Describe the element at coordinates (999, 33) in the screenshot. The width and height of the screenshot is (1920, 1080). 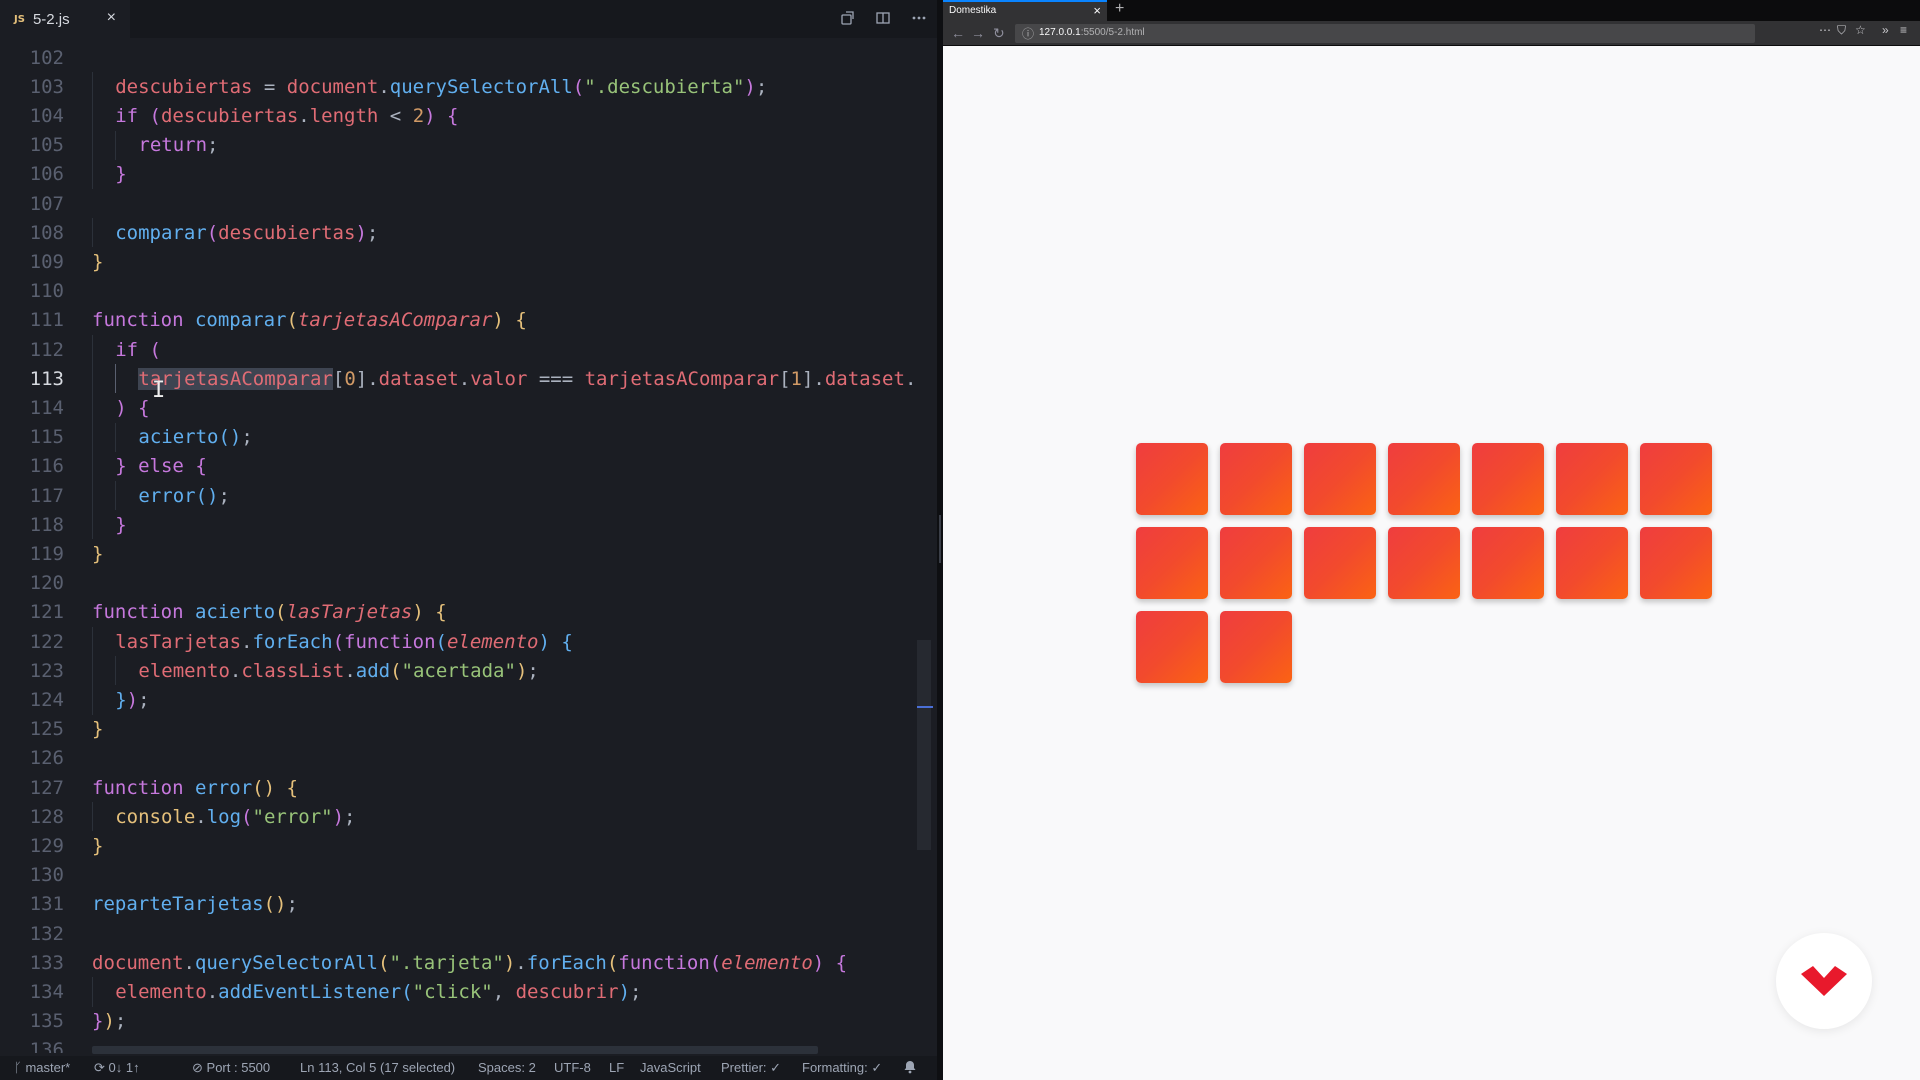
I see `reload-icon: ↻` at that location.